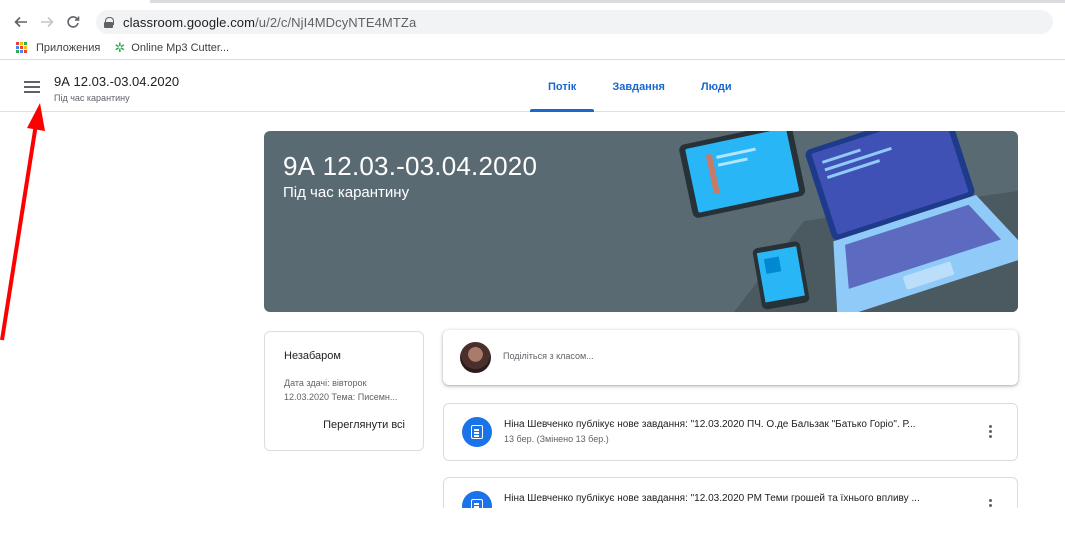 The width and height of the screenshot is (1065, 550). What do you see at coordinates (22, 222) in the screenshot?
I see `red-arrow-annotation` at bounding box center [22, 222].